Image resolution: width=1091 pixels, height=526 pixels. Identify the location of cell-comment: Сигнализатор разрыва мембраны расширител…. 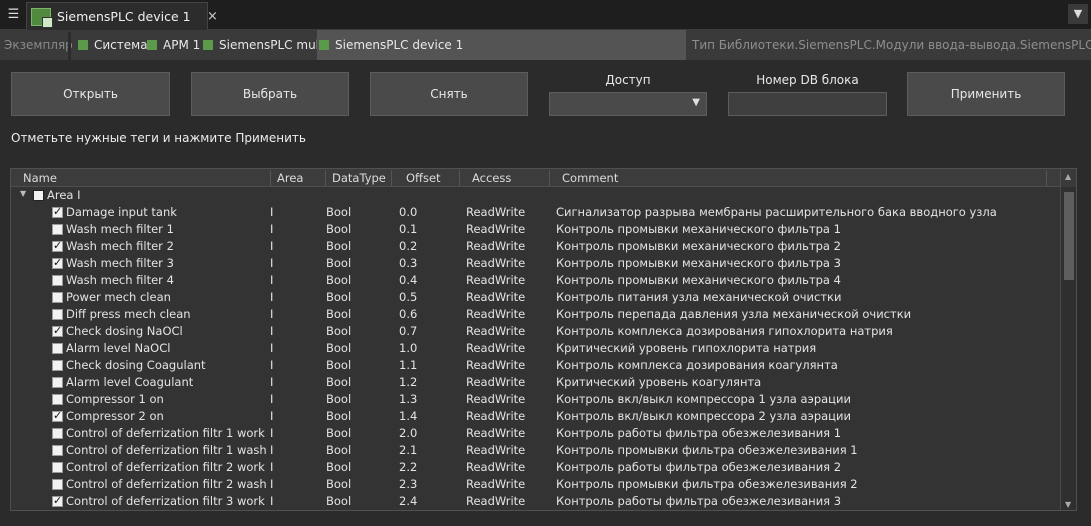
(776, 212).